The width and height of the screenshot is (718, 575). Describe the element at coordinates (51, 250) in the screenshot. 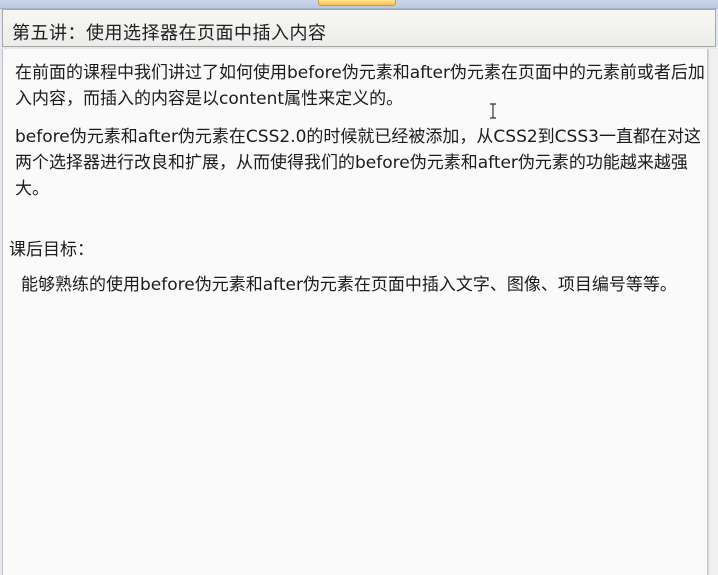

I see `goal-heading: 课后目标：` at that location.